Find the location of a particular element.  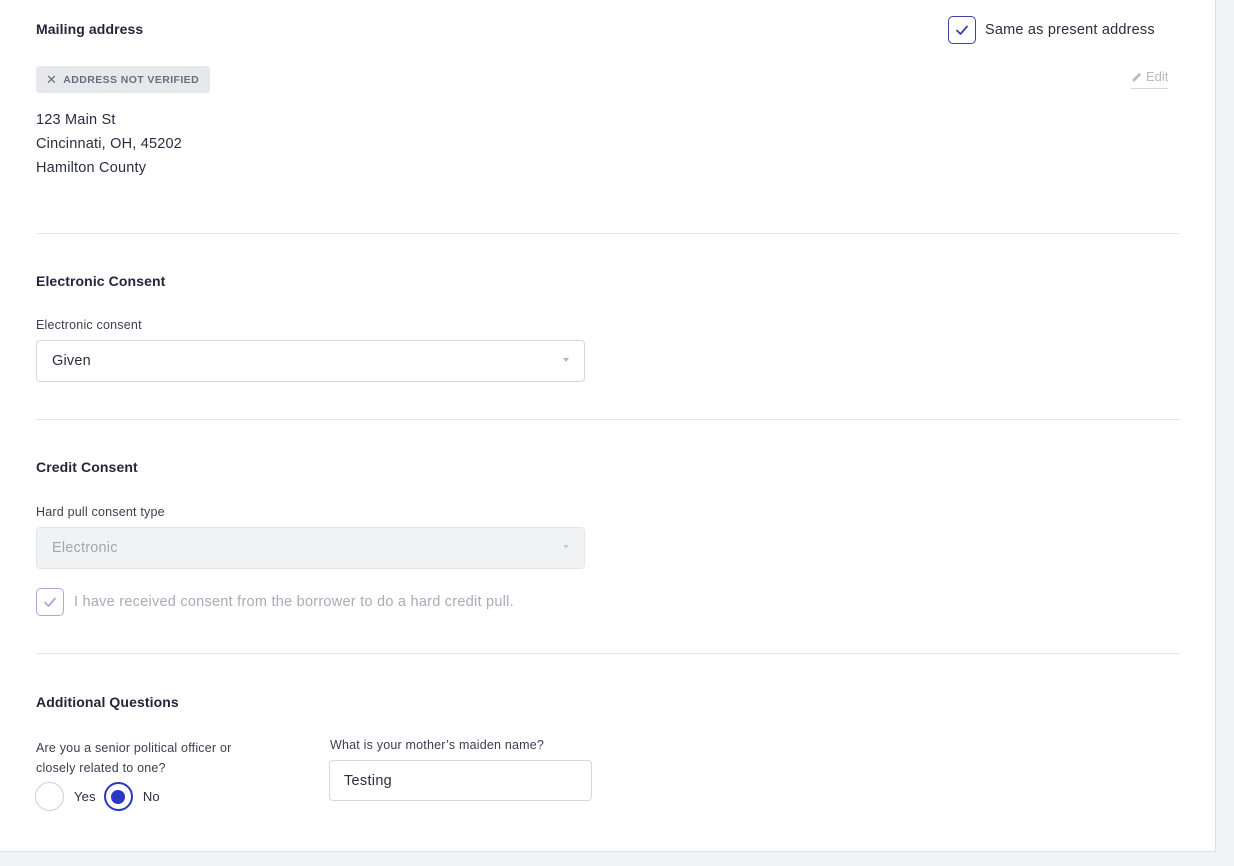

same-as-present-label: Same as present address is located at coordinates (1070, 30).